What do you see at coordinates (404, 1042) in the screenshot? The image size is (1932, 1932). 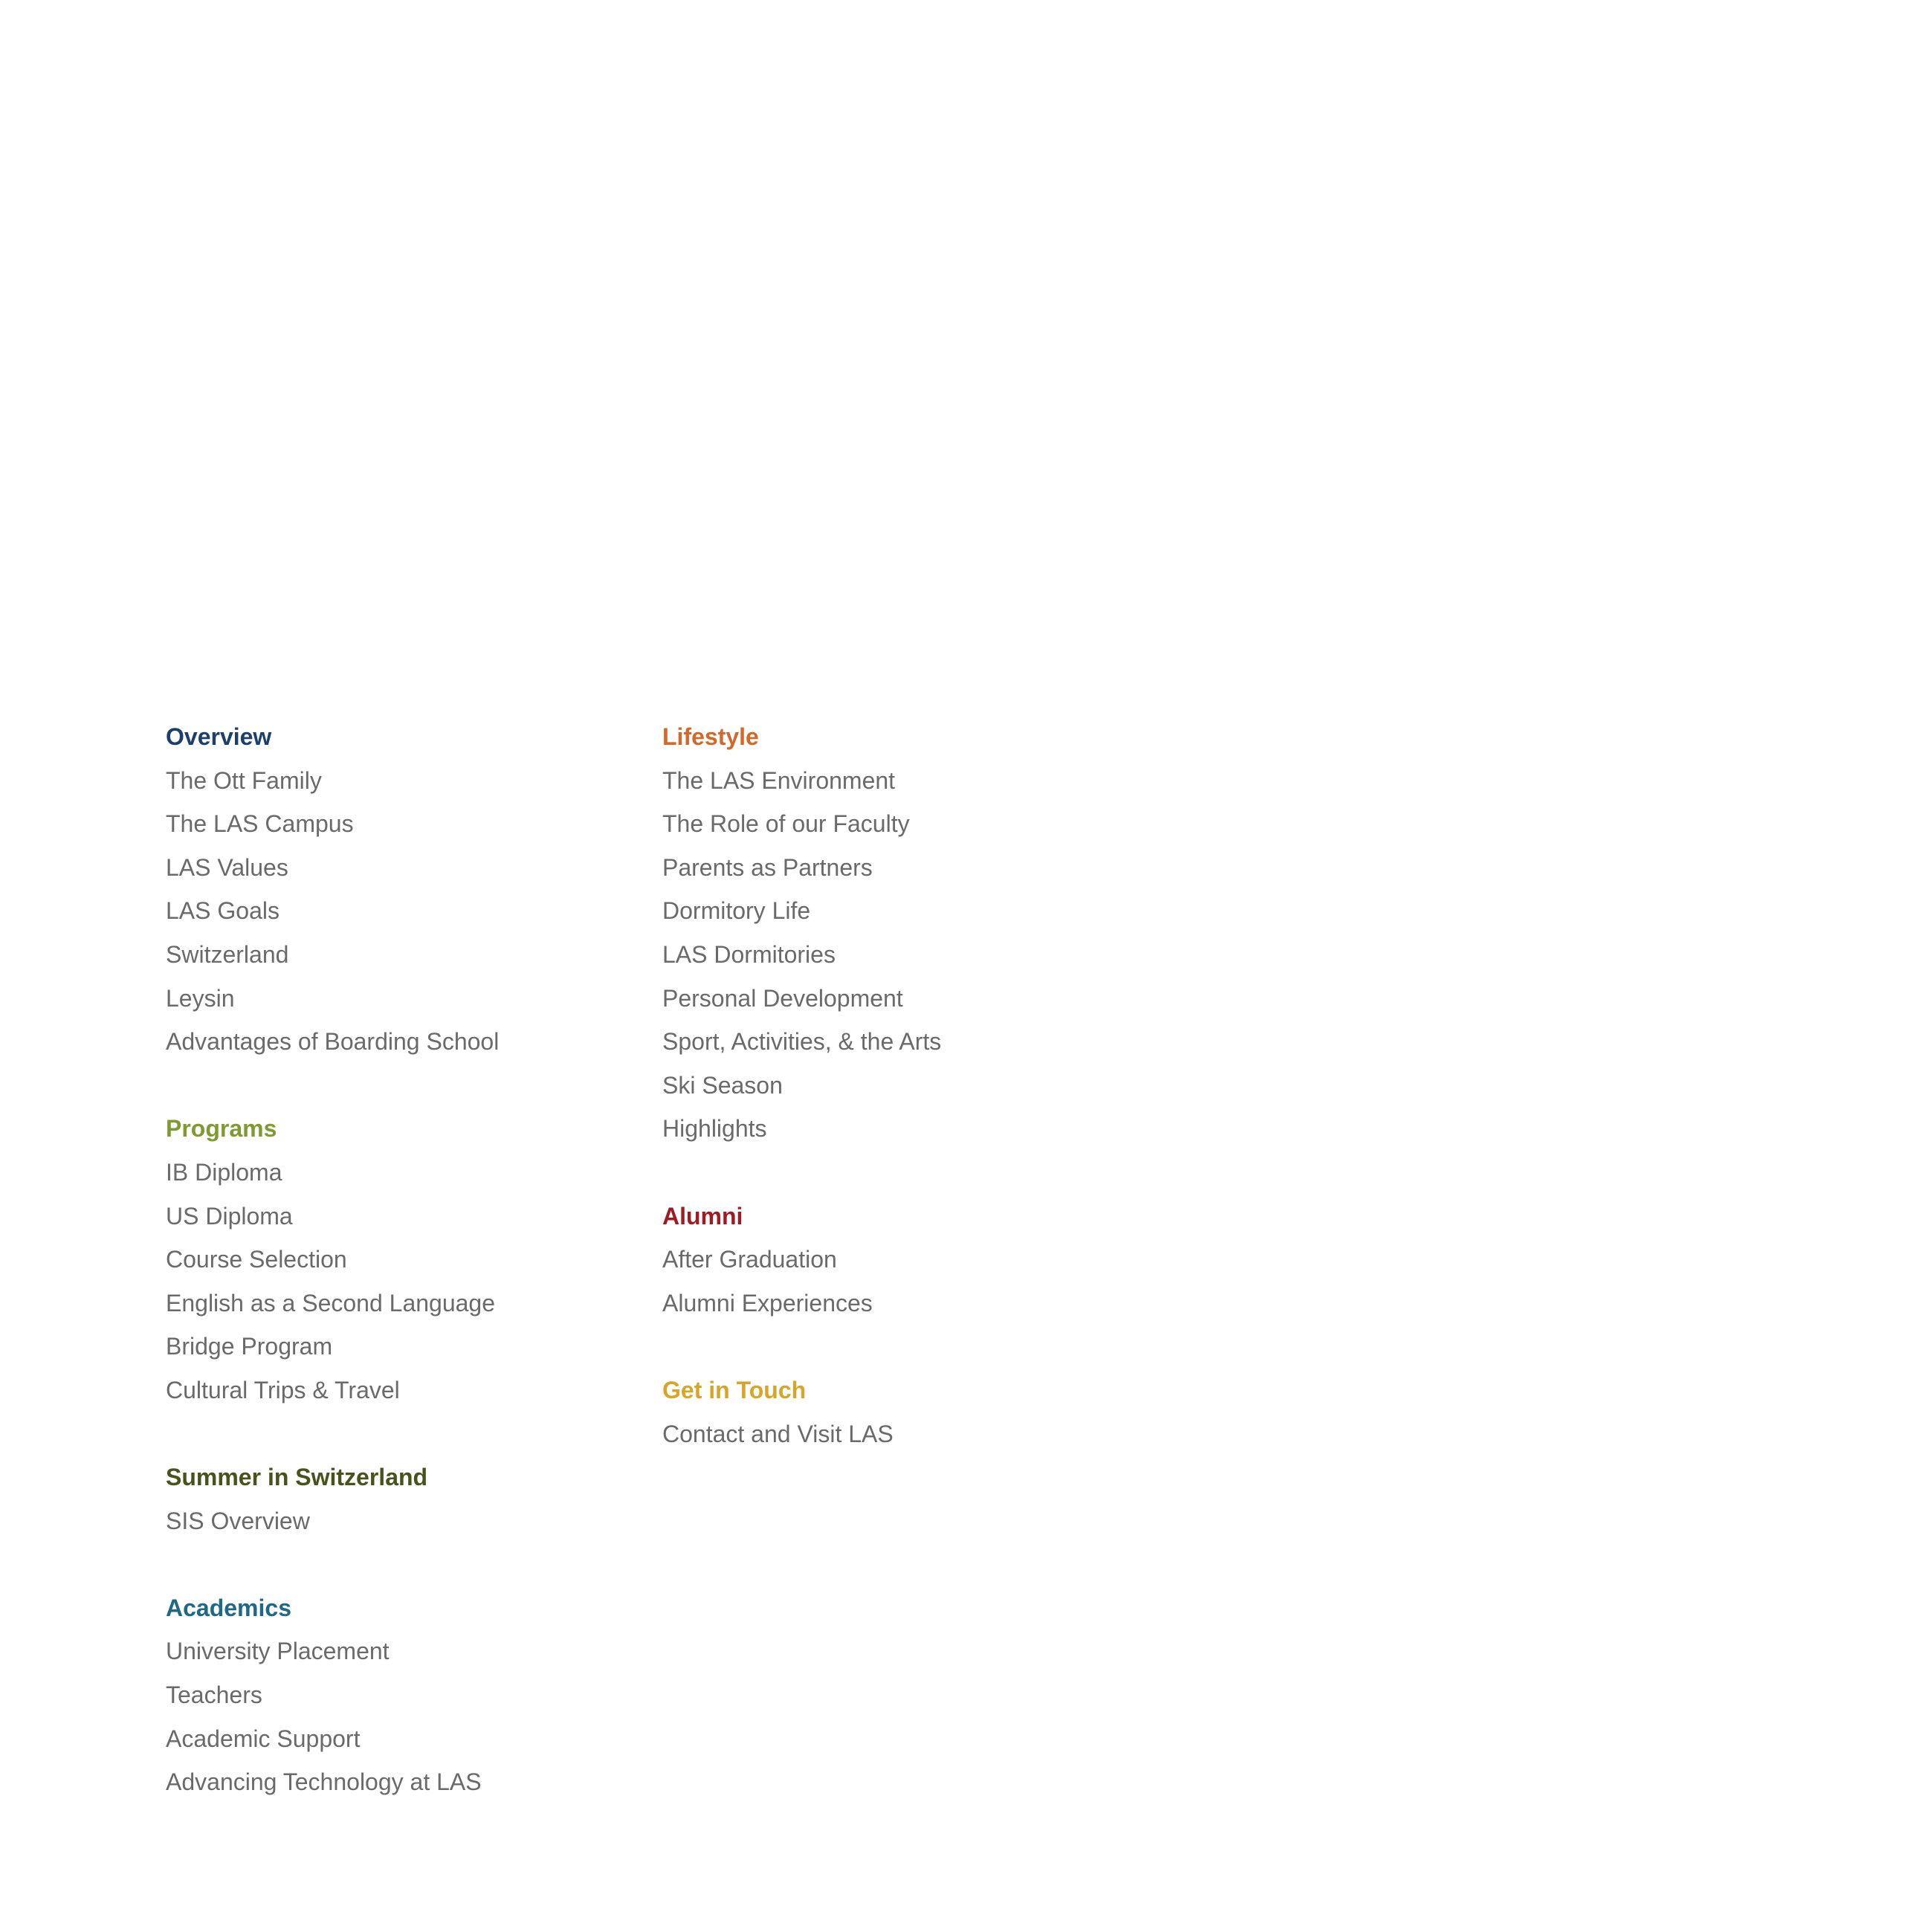 I see `toc-item: Advantages of Boarding School` at bounding box center [404, 1042].